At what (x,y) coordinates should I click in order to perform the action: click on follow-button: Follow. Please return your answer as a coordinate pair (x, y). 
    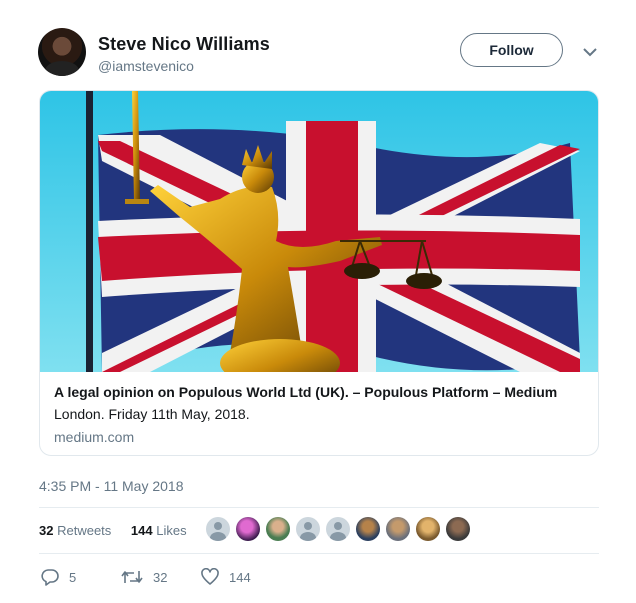
    Looking at the image, I should click on (511, 50).